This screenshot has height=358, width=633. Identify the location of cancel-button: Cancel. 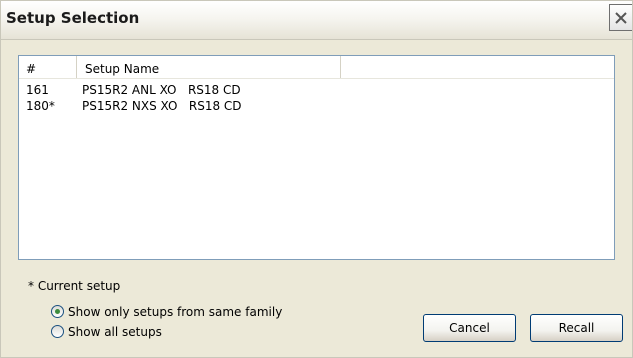
(469, 328).